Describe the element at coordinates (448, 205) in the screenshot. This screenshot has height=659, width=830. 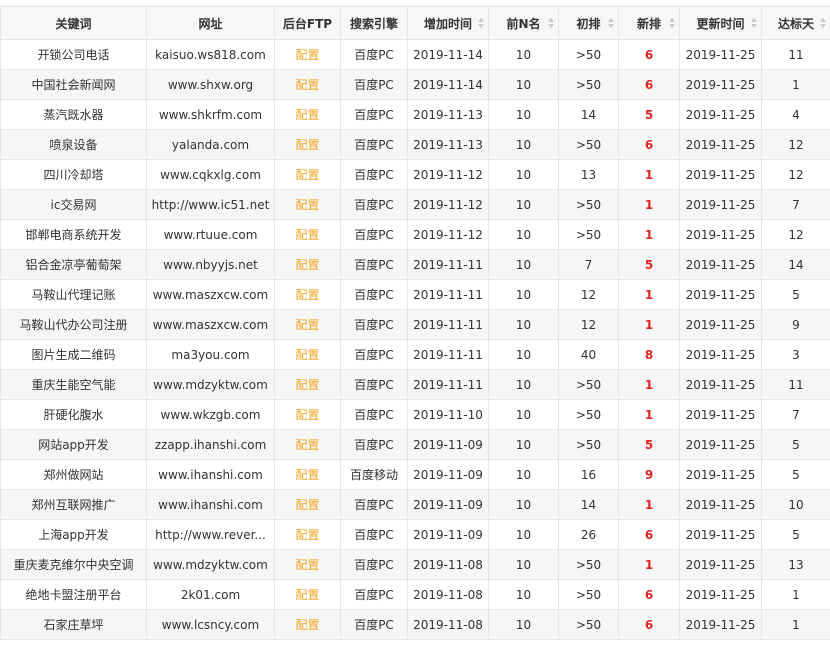
I see `cell-added-time-cell: 2019-11-12` at that location.